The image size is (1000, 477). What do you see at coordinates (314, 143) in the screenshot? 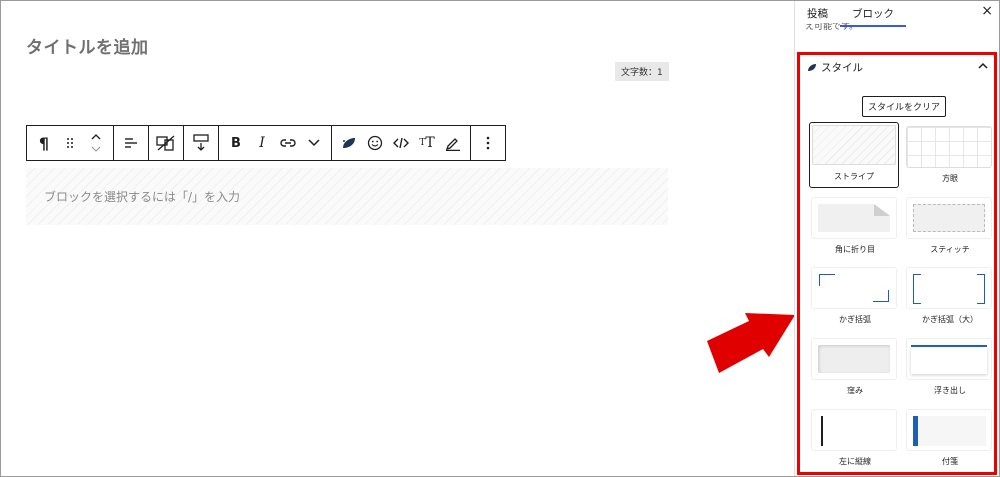
I see `chevron-down-icon` at bounding box center [314, 143].